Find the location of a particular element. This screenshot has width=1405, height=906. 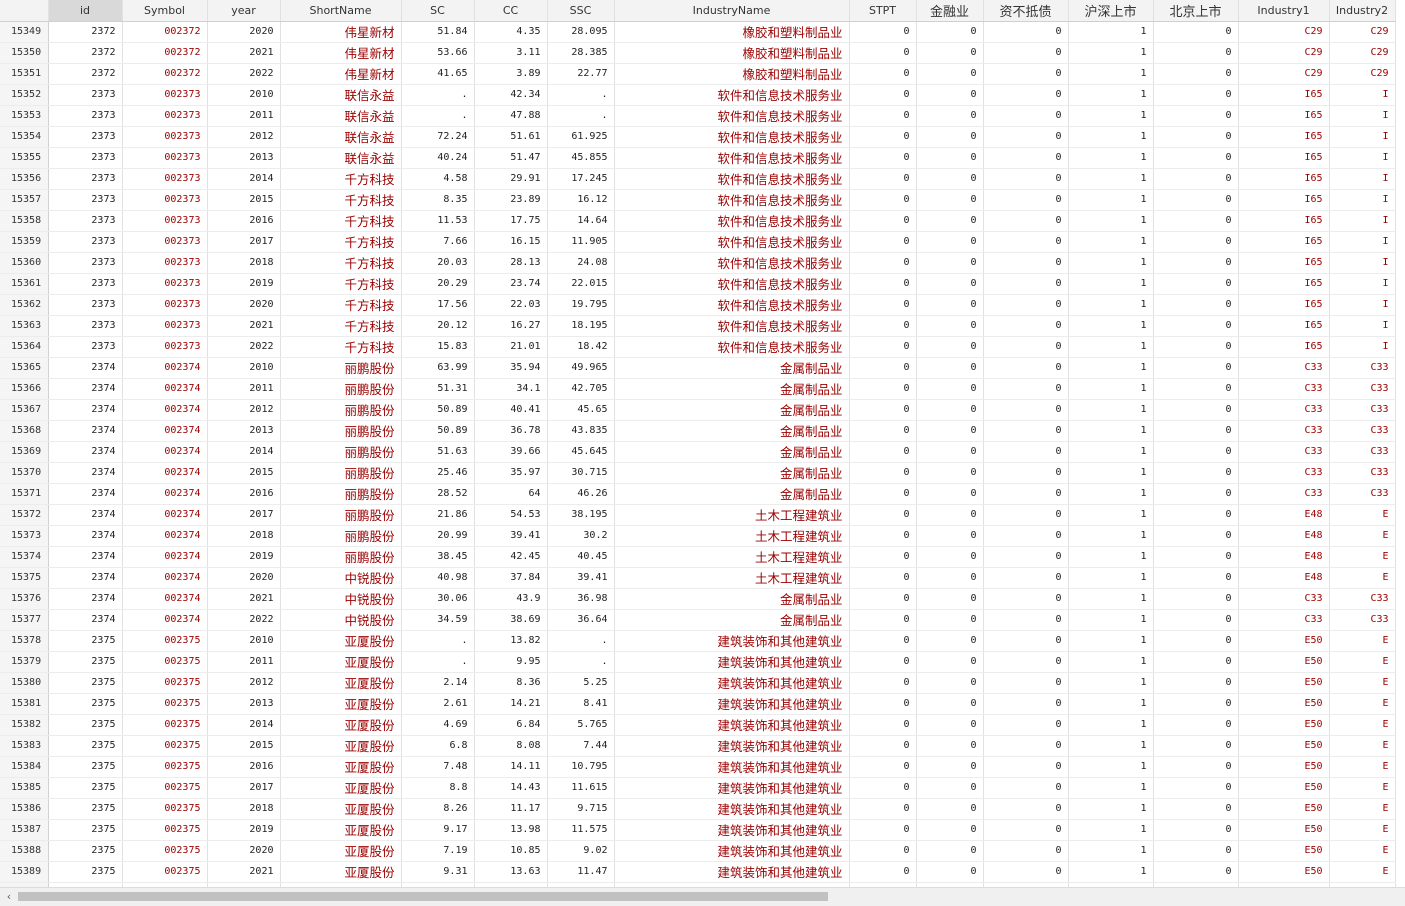

column-header: 资不抵债 is located at coordinates (1026, 11).